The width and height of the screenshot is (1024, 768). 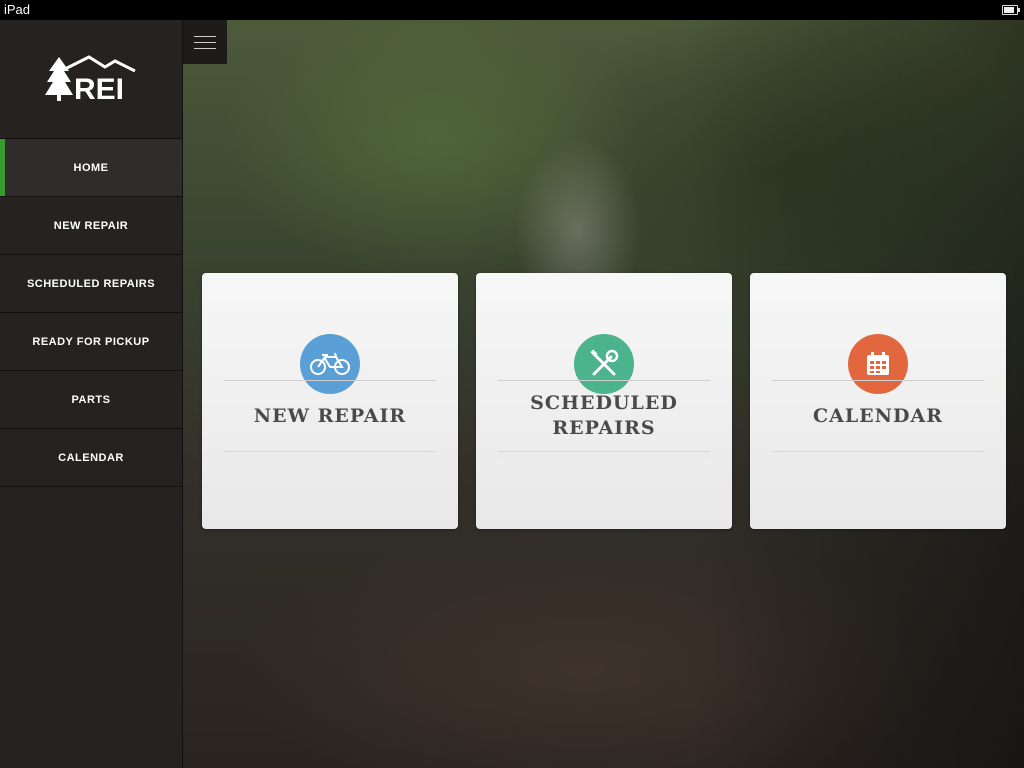 I want to click on sidebar-item-ready-for-pickup: READY FOR PICKUP, so click(x=91, y=342).